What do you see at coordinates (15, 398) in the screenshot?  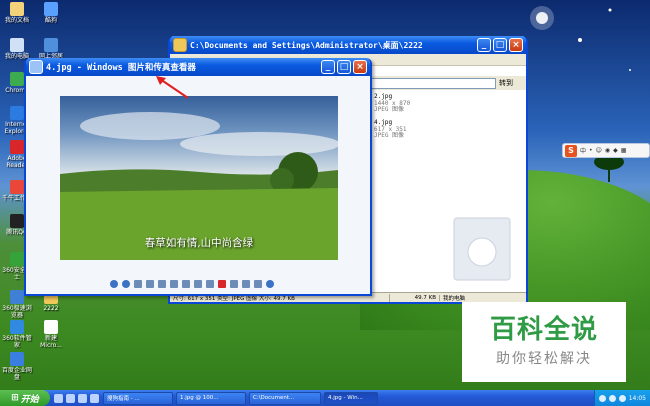 I see `windows-logo-icon: ⊞` at bounding box center [15, 398].